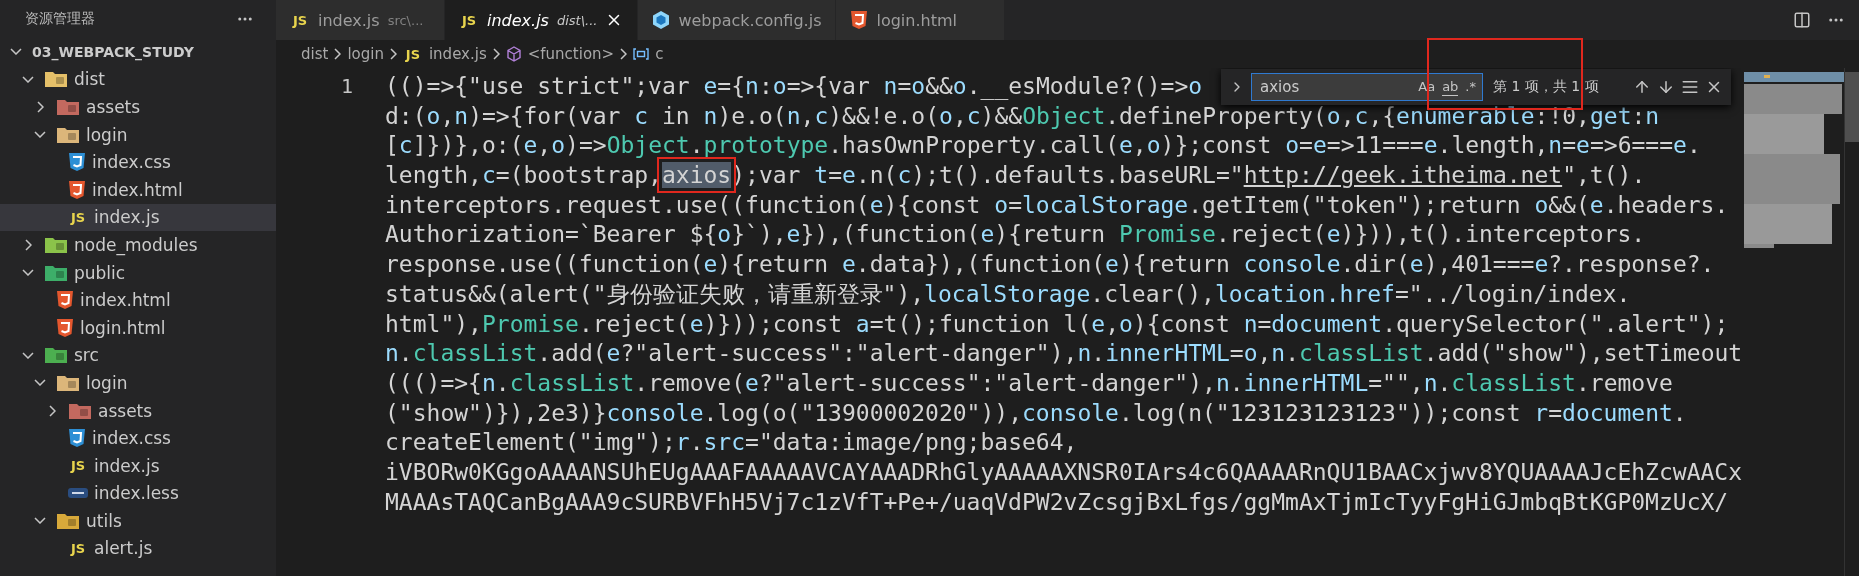 The image size is (1859, 576). Describe the element at coordinates (1064, 354) in the screenshot. I see `code-line: n.classList.add(e?"alert-success":"alert-danger"),n.innerHTML=o,n.classList.add("show"),setTimeout` at that location.